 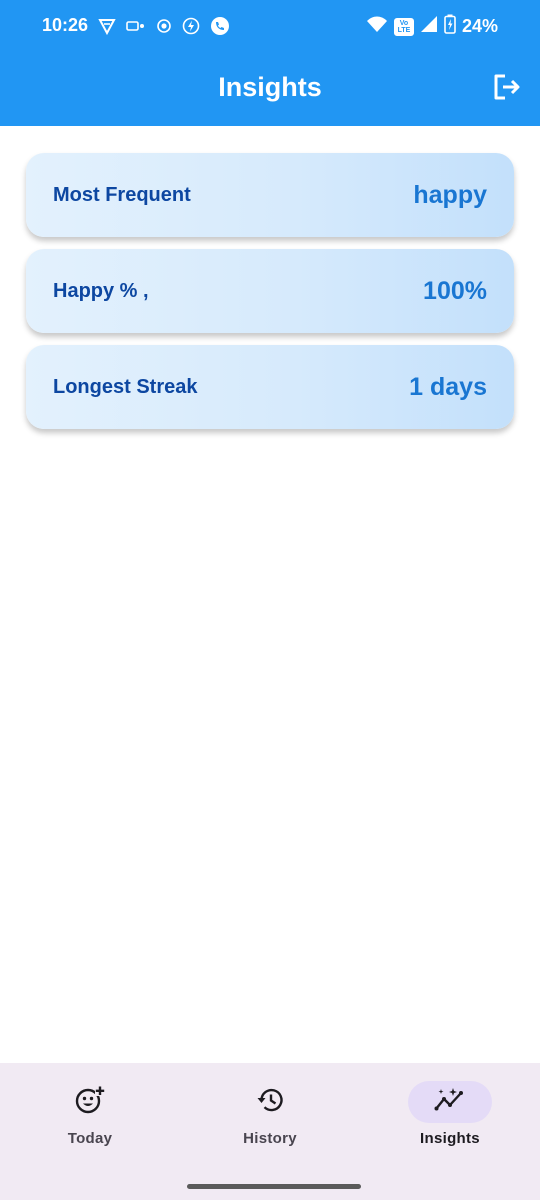 I want to click on cellular-signal-icon, so click(x=429, y=26).